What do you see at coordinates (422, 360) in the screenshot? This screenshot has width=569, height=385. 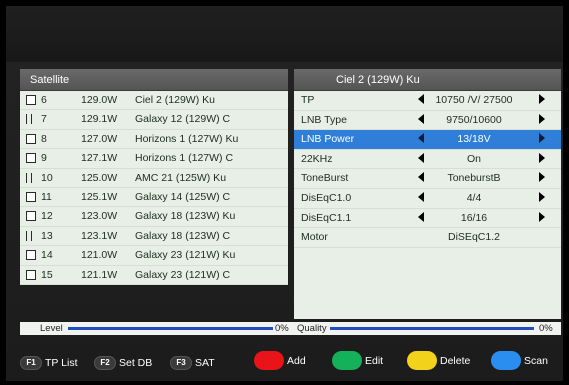 I see `yellow-key-icon` at bounding box center [422, 360].